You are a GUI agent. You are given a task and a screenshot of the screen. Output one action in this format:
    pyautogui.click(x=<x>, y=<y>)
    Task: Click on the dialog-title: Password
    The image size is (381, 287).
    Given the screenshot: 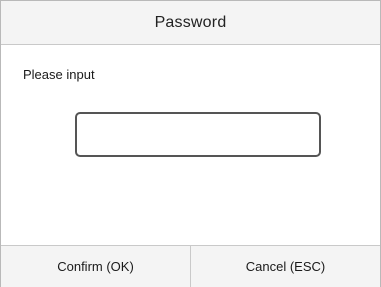 What is the action you would take?
    pyautogui.click(x=190, y=22)
    